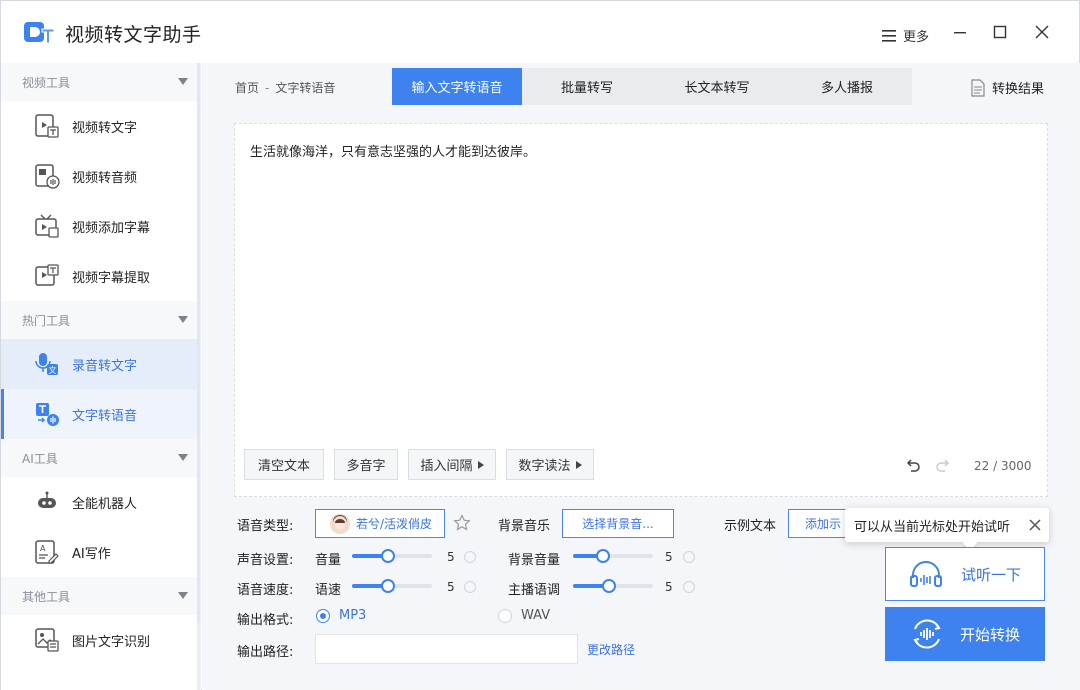 The image size is (1080, 690). Describe the element at coordinates (380, 523) in the screenshot. I see `voice-type-select: 若兮/活泼俏皮` at that location.